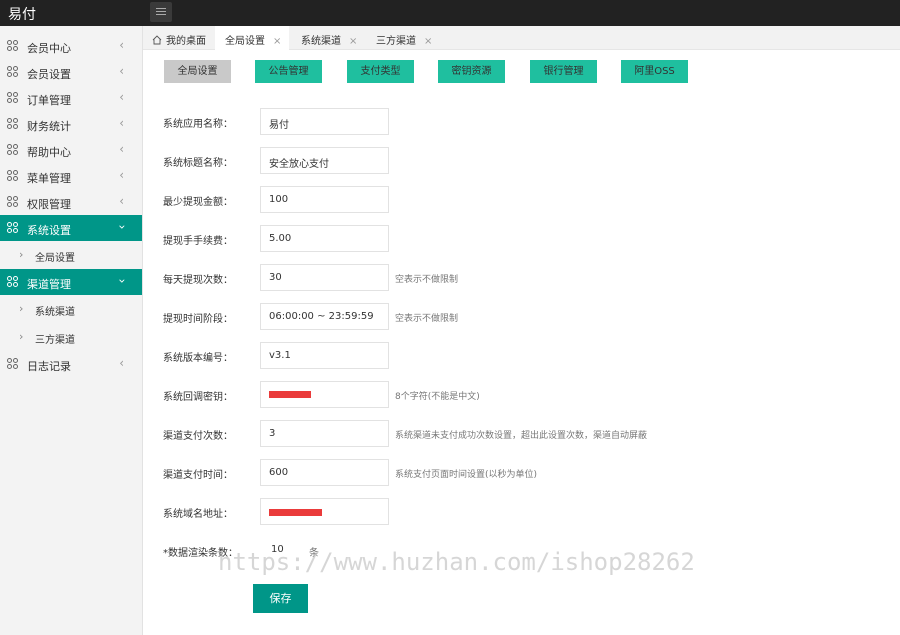  What do you see at coordinates (71, 72) in the screenshot?
I see `sidebar-item-member-settings: 会员设置 ‹` at bounding box center [71, 72].